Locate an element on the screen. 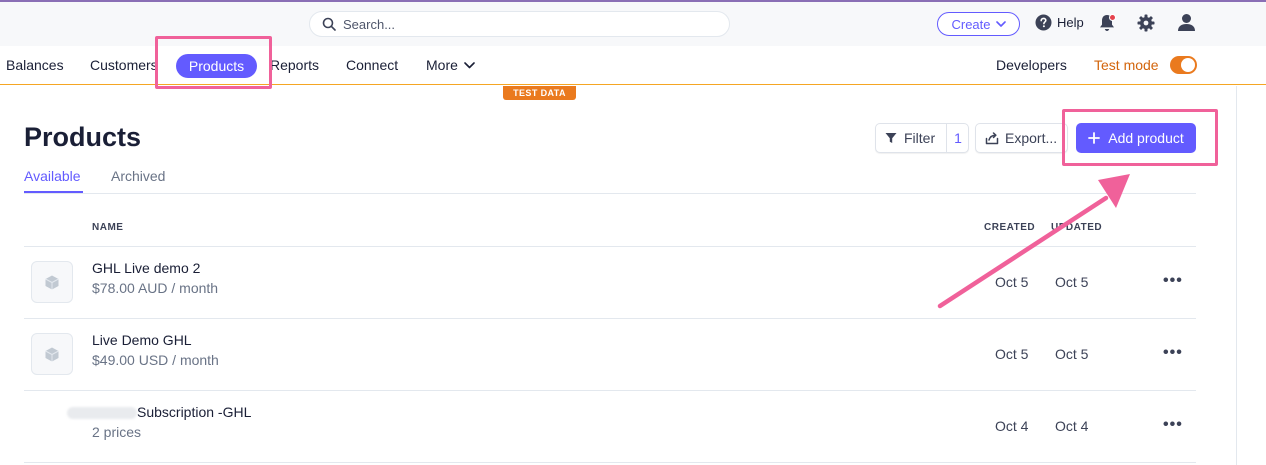 The image size is (1266, 465). created-date: Oct 4 is located at coordinates (1012, 426).